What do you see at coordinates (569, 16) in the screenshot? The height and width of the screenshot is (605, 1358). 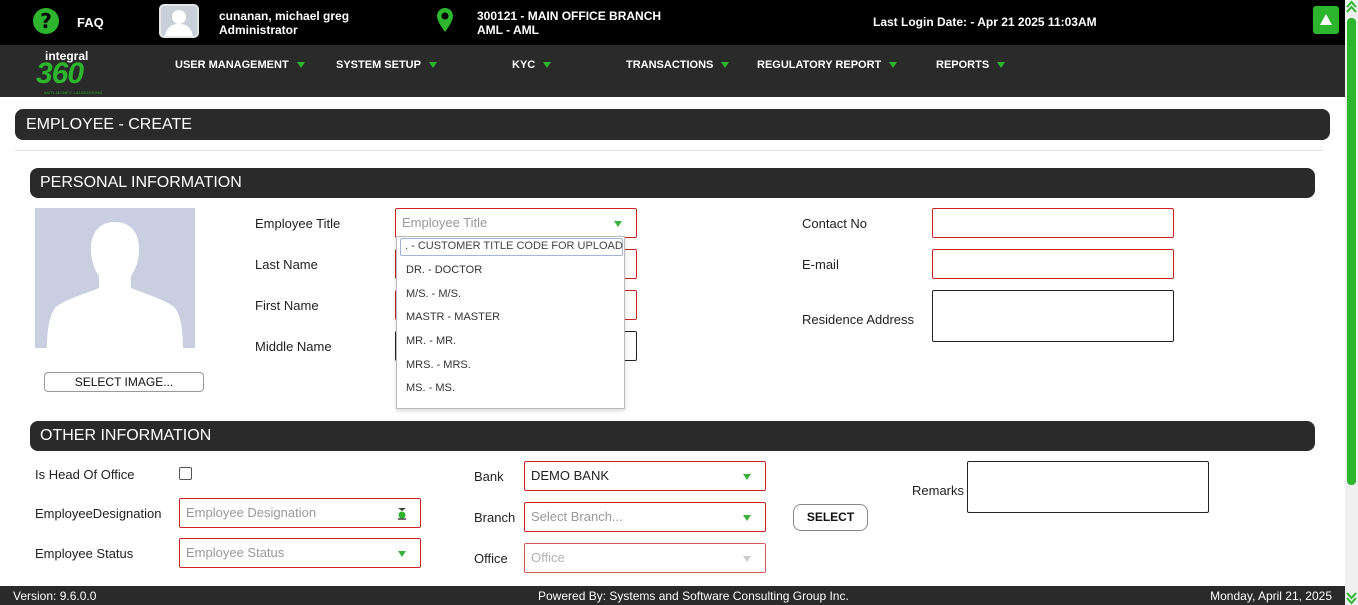 I see `branch-name: 300121 - MAIN OFFICE BRANCH` at bounding box center [569, 16].